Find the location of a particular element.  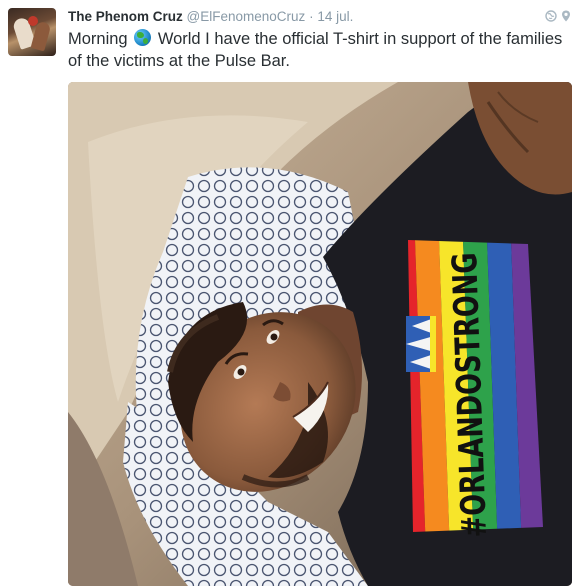

globe-emoji-icon is located at coordinates (143, 37).